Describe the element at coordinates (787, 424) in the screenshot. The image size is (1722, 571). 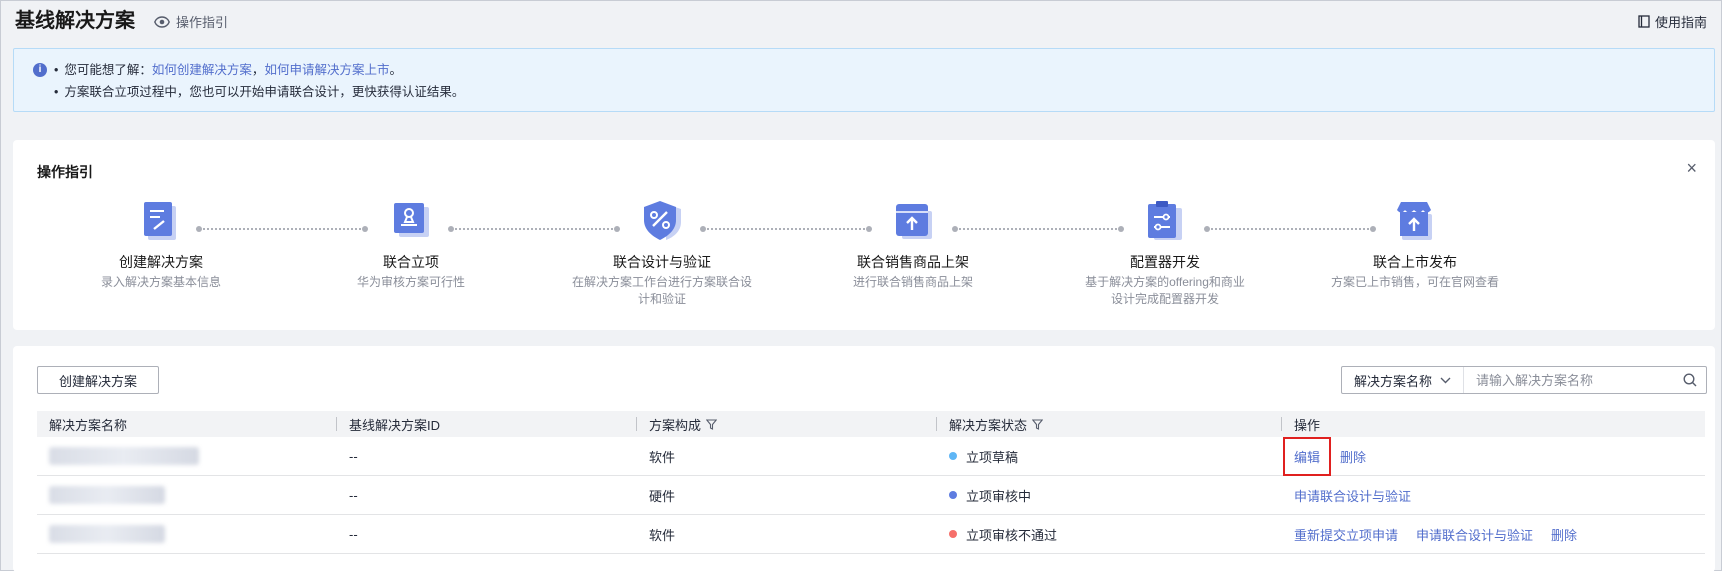
I see `column-header-composition: 方案构成` at that location.